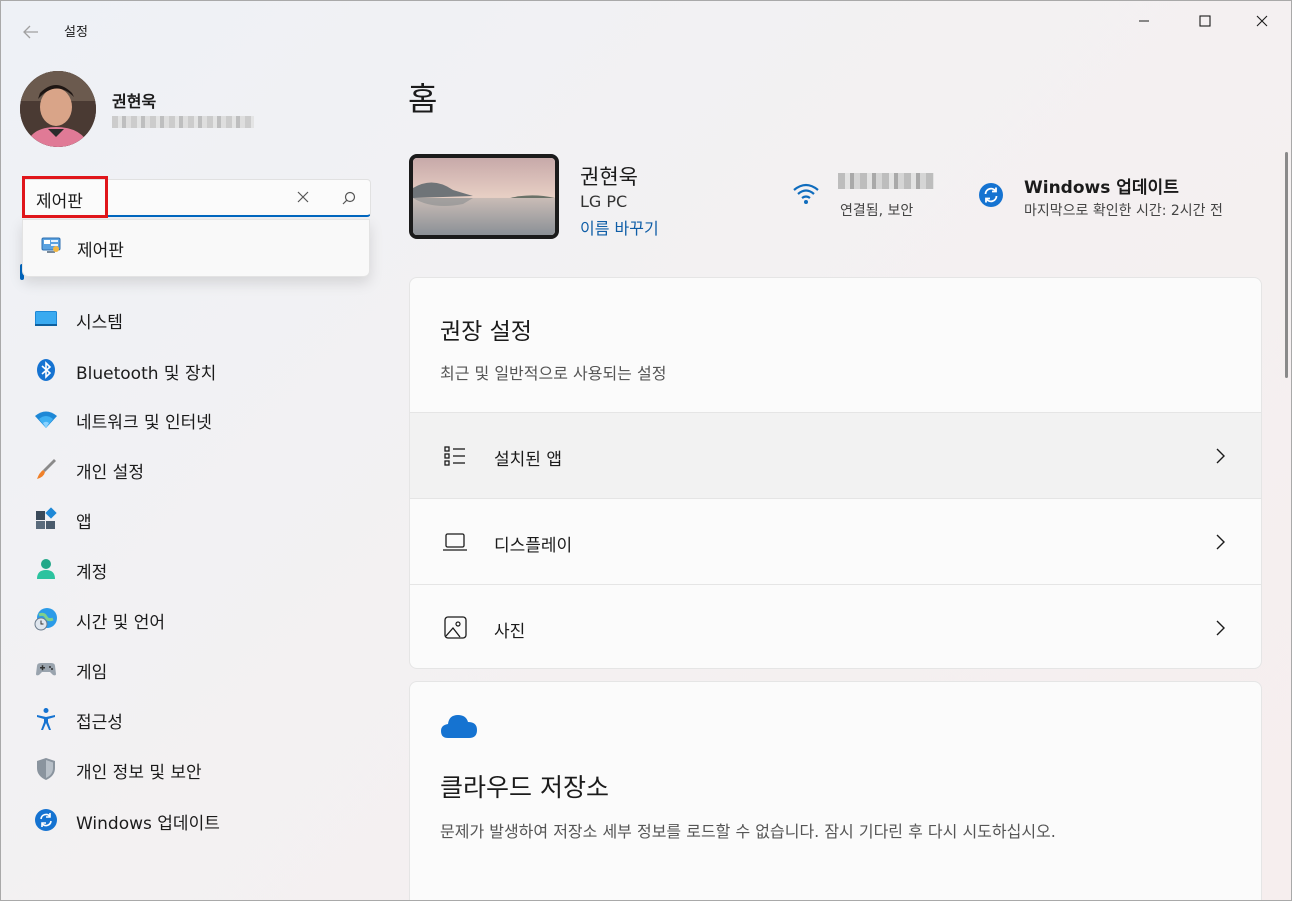  I want to click on person-icon, so click(46, 569).